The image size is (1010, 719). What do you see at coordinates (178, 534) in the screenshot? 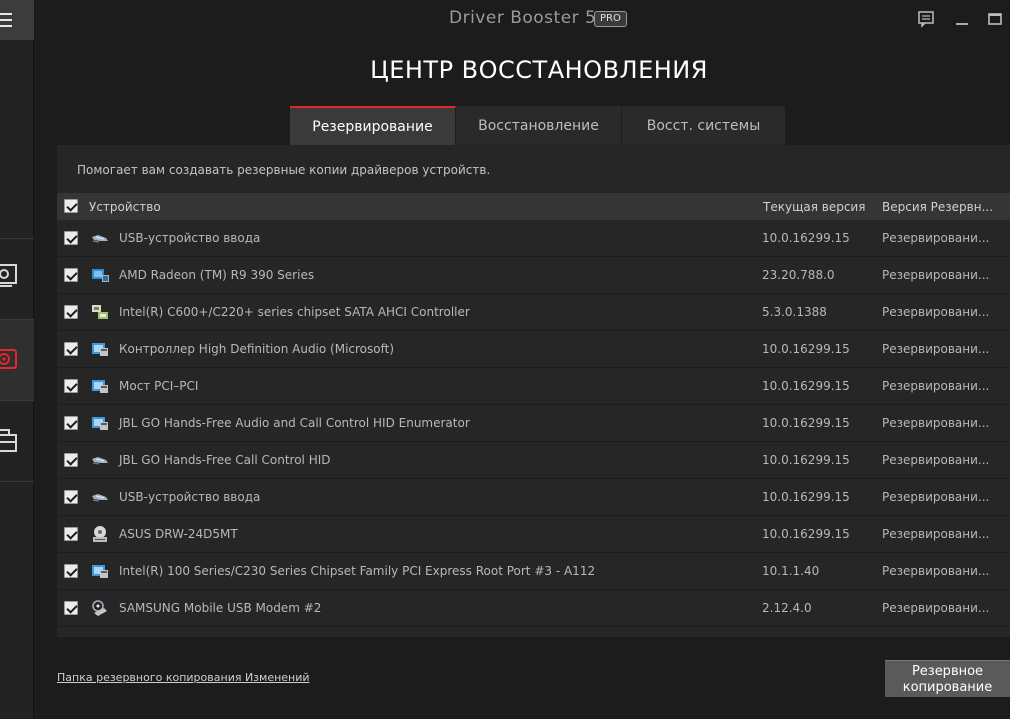
I see `device-name: ASUS DRW-24D5MT` at bounding box center [178, 534].